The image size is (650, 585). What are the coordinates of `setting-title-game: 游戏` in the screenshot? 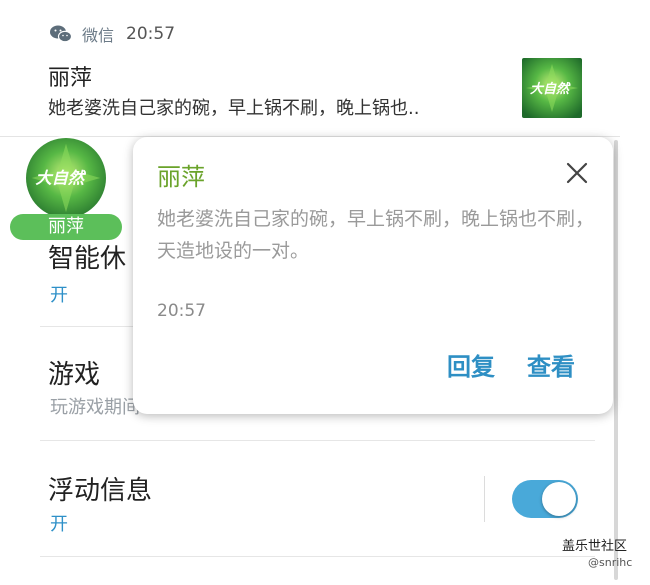 It's located at (74, 372).